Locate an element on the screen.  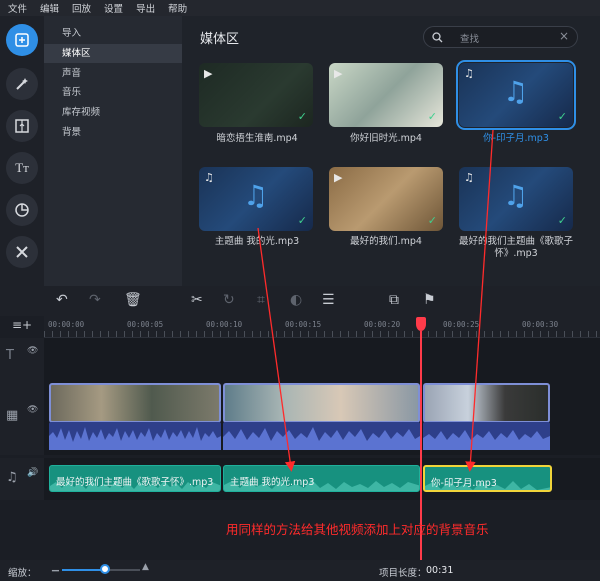
zoom-out-icon: ▁ is located at coordinates (55, 567).